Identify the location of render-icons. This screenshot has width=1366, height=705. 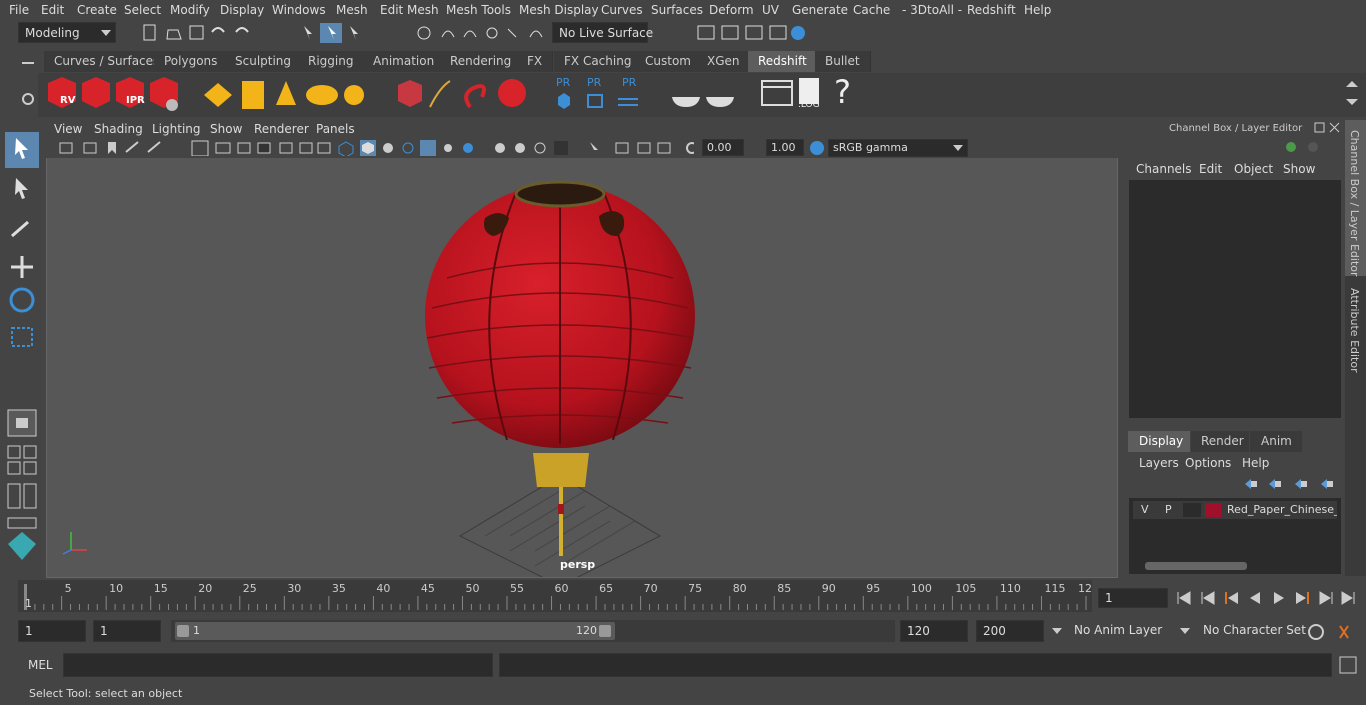
(754, 33).